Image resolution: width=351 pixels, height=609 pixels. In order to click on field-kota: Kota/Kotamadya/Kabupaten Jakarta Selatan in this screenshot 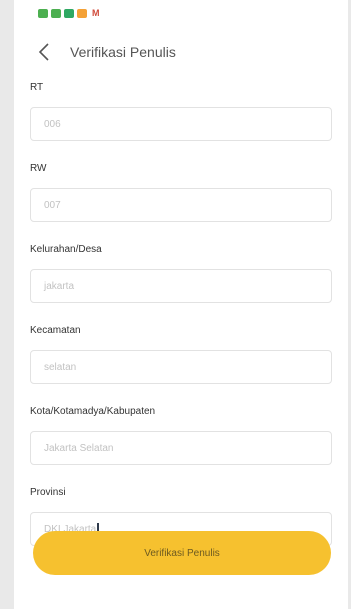, I will do `click(183, 435)`.